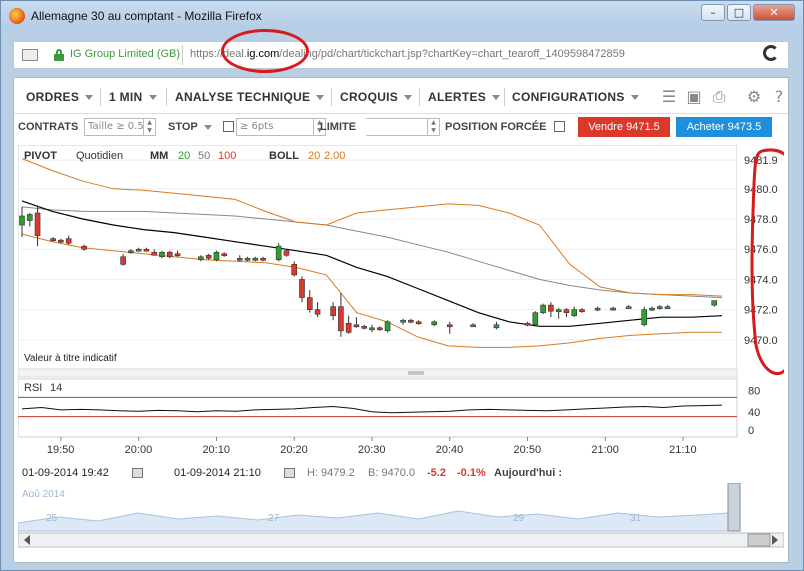  What do you see at coordinates (636, 518) in the screenshot?
I see `navigator-label: 31` at bounding box center [636, 518].